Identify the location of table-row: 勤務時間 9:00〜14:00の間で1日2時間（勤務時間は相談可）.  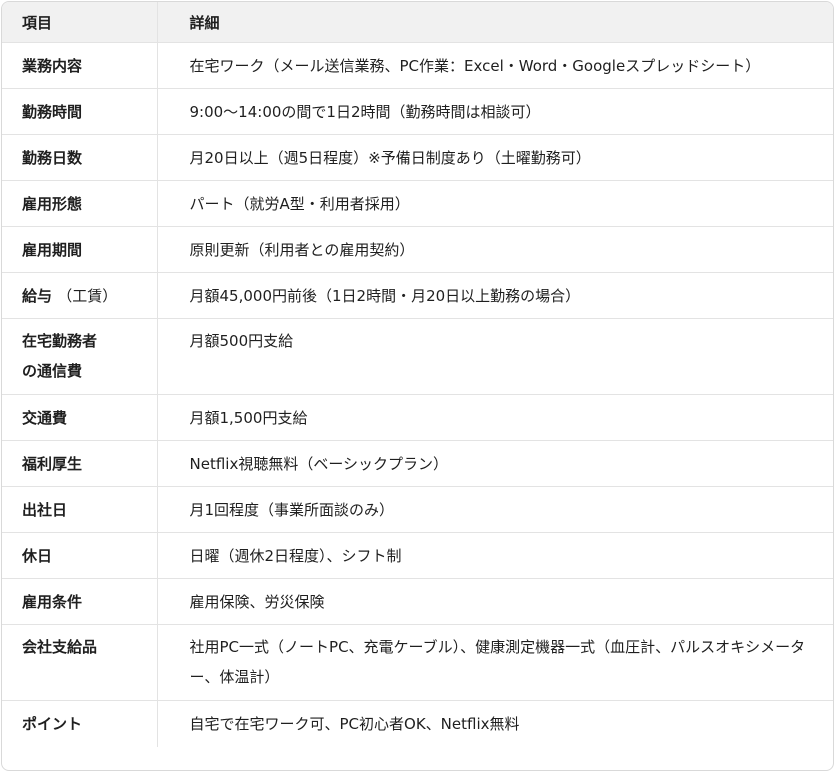
(417, 111).